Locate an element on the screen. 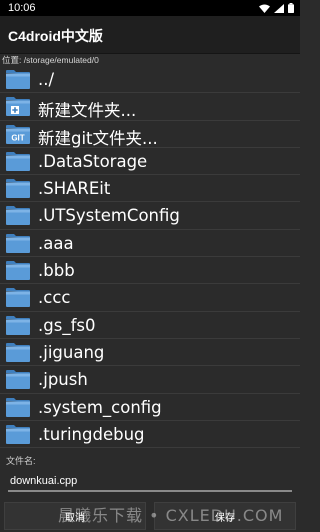 The height and width of the screenshot is (532, 320). file-label: .gs_fs0 is located at coordinates (67, 325).